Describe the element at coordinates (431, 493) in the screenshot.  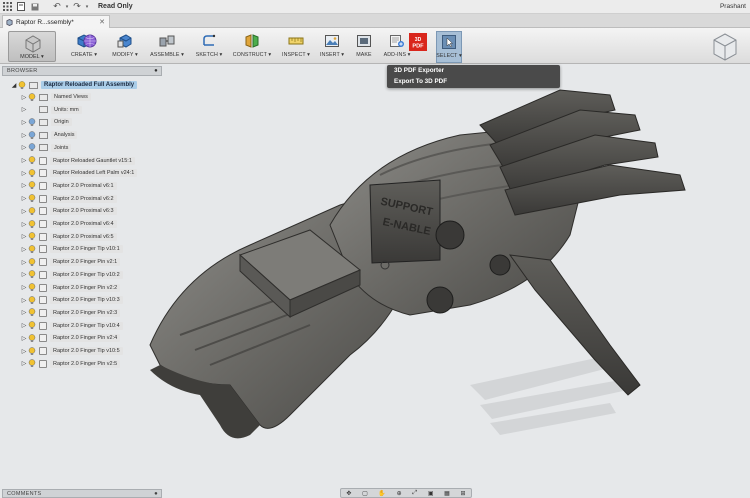
I see `display-settings-icon: ▣` at that location.